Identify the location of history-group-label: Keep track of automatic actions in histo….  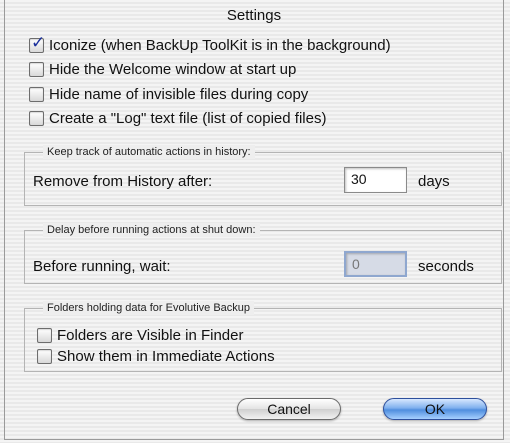
(149, 152).